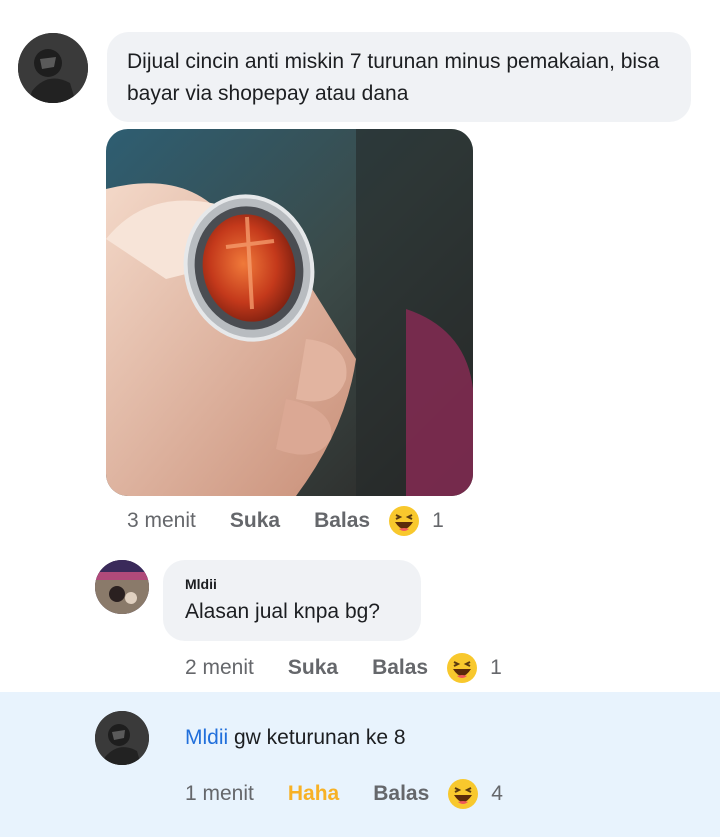  What do you see at coordinates (201, 584) in the screenshot?
I see `reply-author: Mldii` at bounding box center [201, 584].